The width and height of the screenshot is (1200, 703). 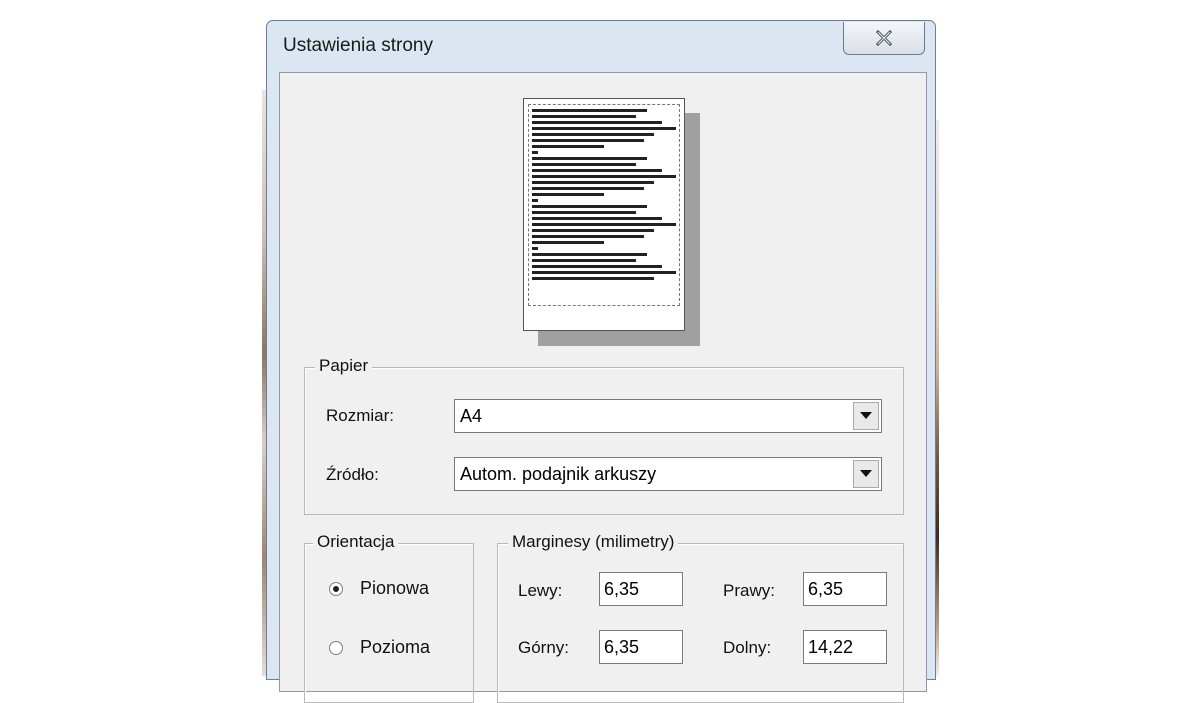 I want to click on close-icon, so click(x=884, y=38).